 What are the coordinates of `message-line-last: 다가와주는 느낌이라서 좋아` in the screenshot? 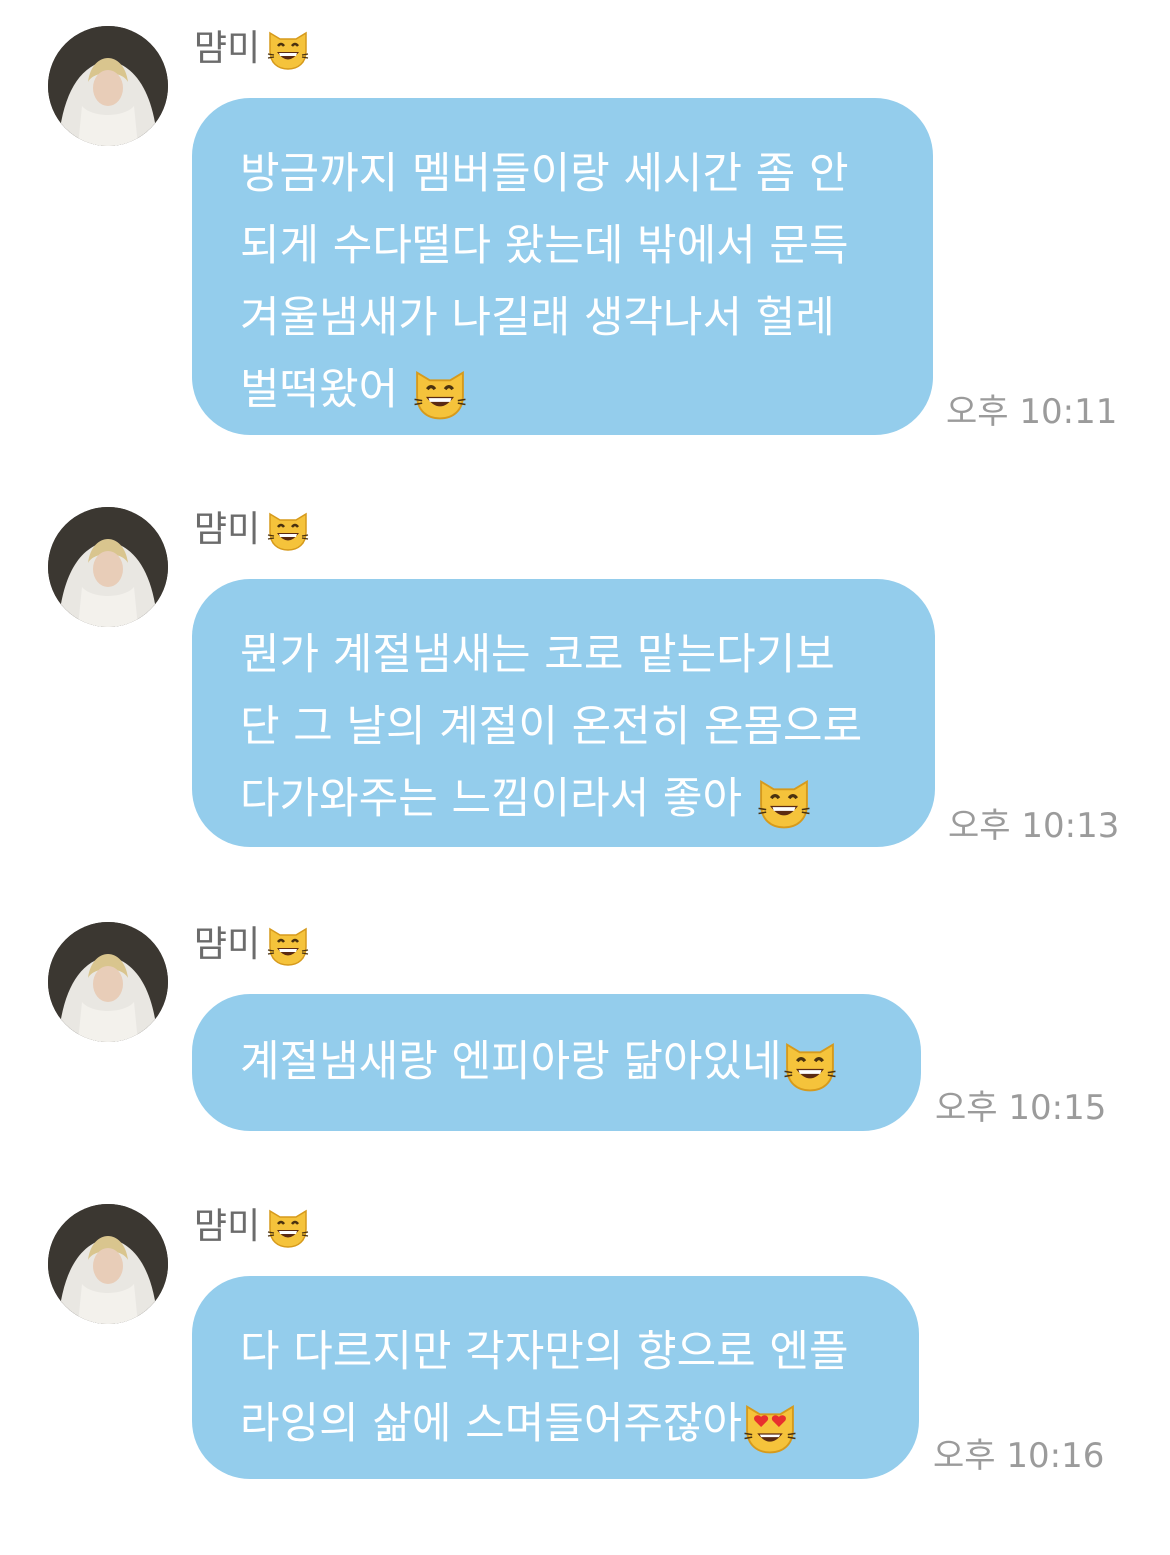 It's located at (564, 799).